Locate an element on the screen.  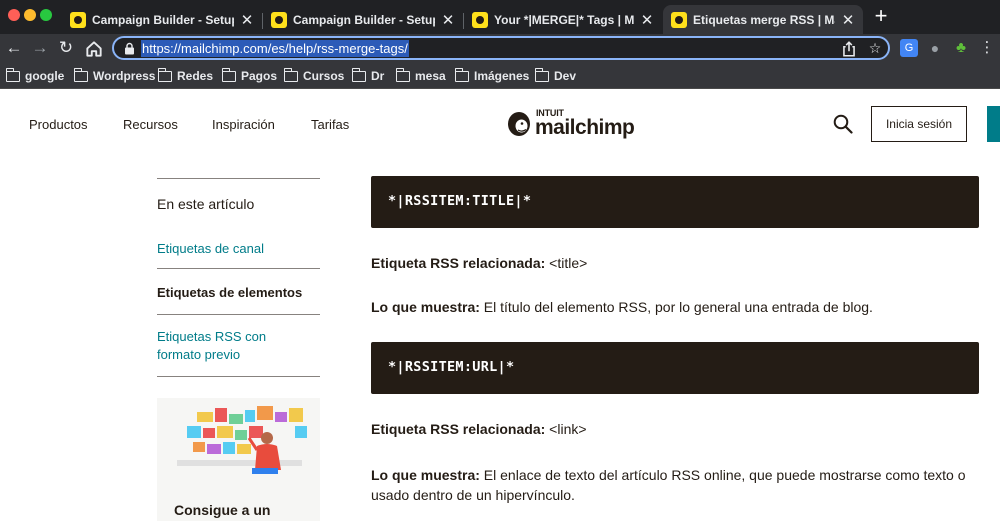
bookmark-pagos: Pagos is located at coordinates (249, 76).